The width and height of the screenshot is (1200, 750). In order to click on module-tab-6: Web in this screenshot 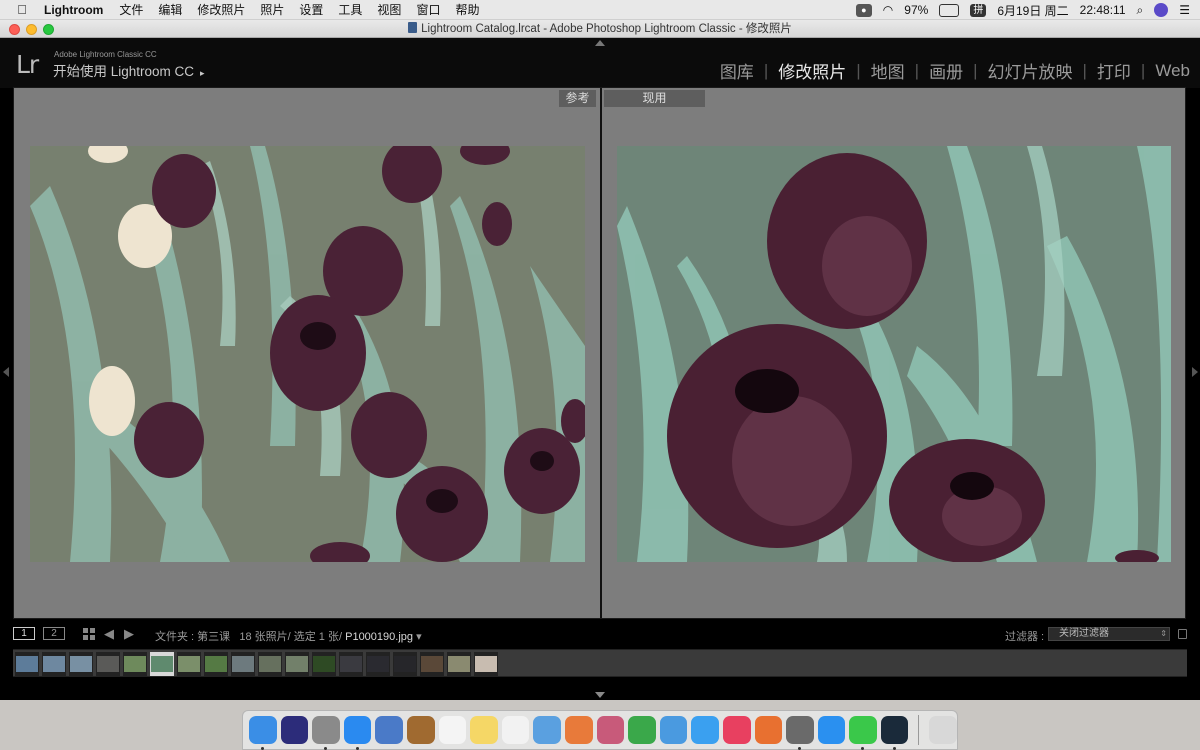, I will do `click(1172, 71)`.